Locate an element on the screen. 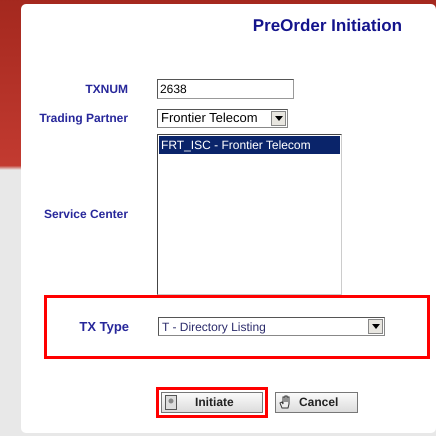  hand-icon is located at coordinates (285, 402).